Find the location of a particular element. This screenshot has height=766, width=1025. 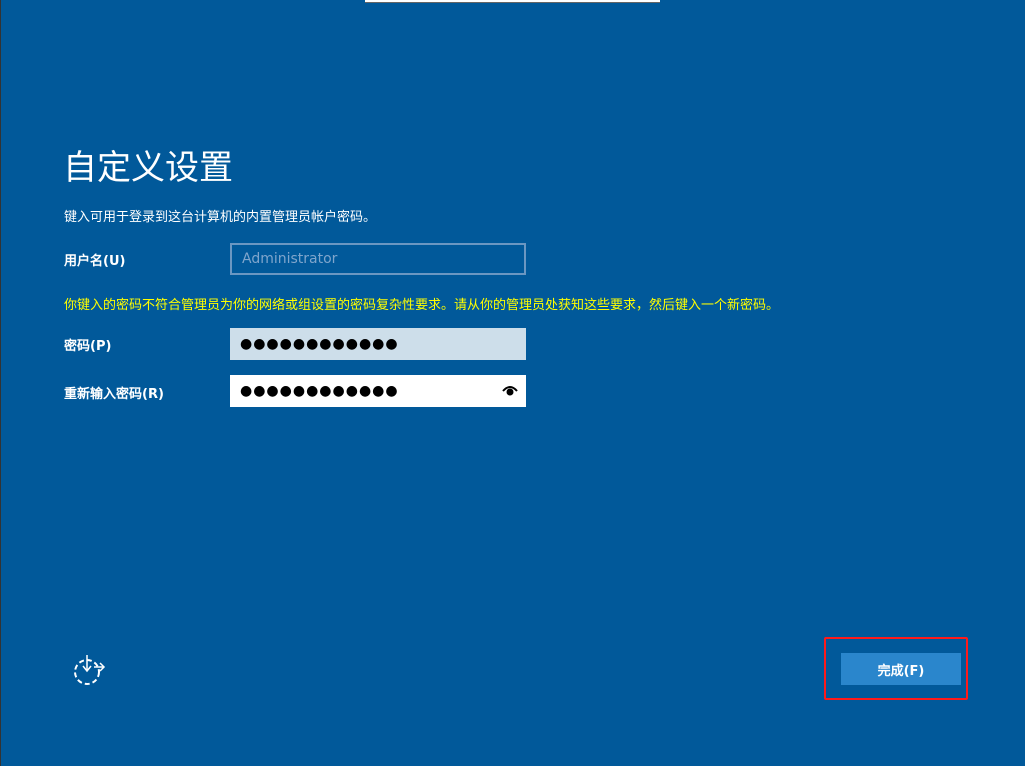

username-value: Administrator is located at coordinates (290, 259).